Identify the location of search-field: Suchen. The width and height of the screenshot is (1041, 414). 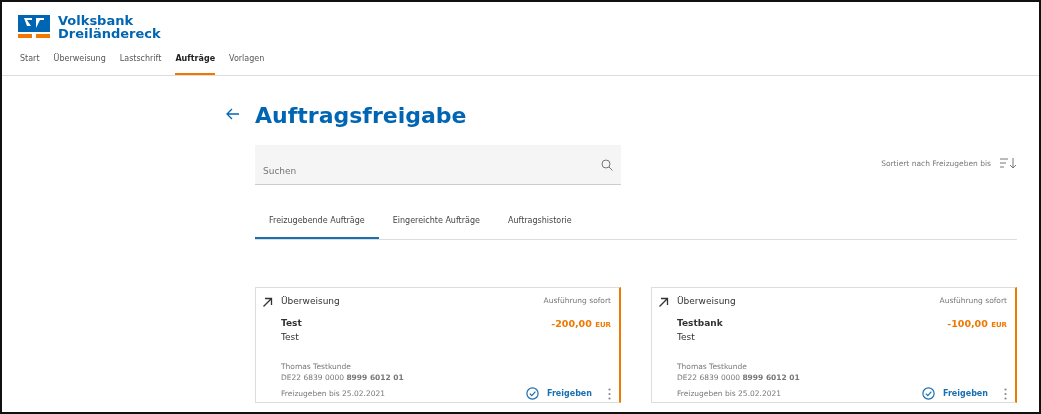
(438, 165).